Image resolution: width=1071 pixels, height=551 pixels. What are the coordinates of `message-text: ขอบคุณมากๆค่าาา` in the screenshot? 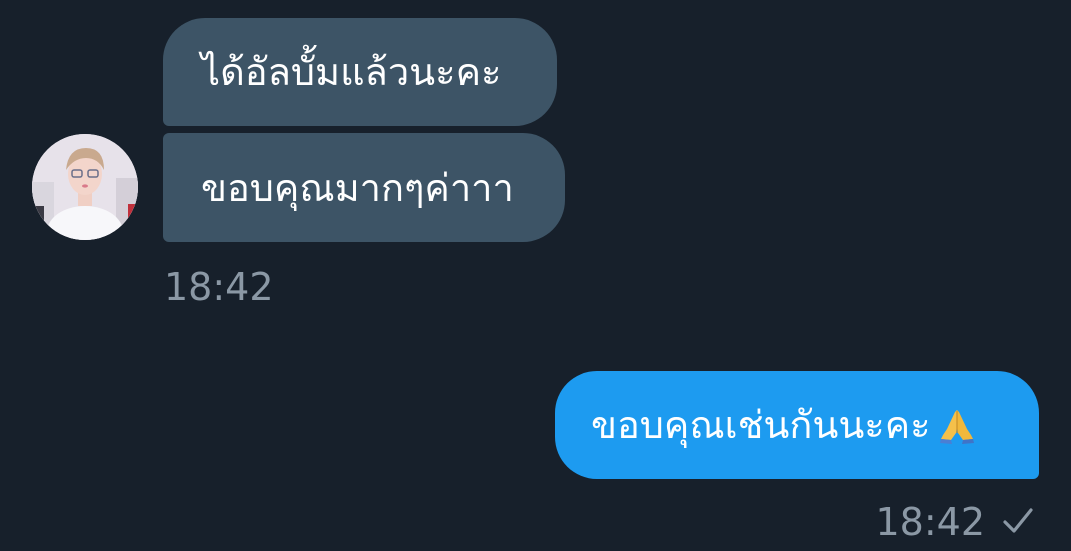 It's located at (357, 187).